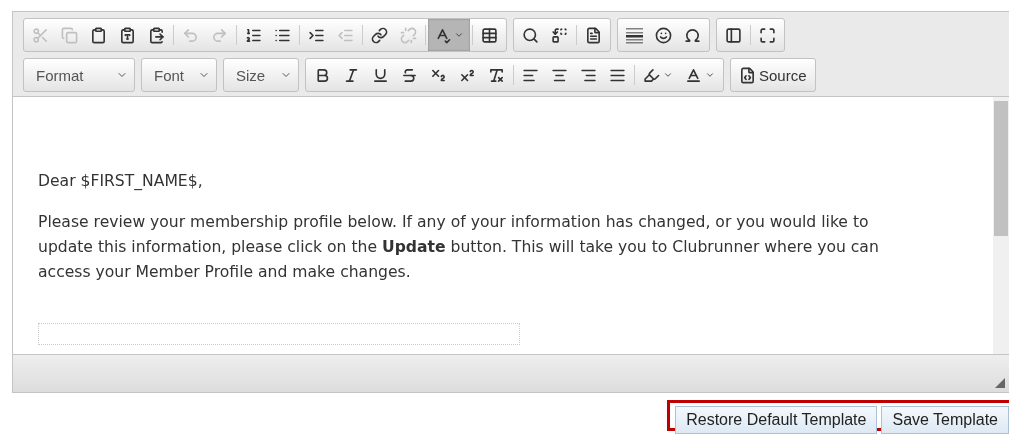  Describe the element at coordinates (663, 35) in the screenshot. I see `smiley-icon` at that location.